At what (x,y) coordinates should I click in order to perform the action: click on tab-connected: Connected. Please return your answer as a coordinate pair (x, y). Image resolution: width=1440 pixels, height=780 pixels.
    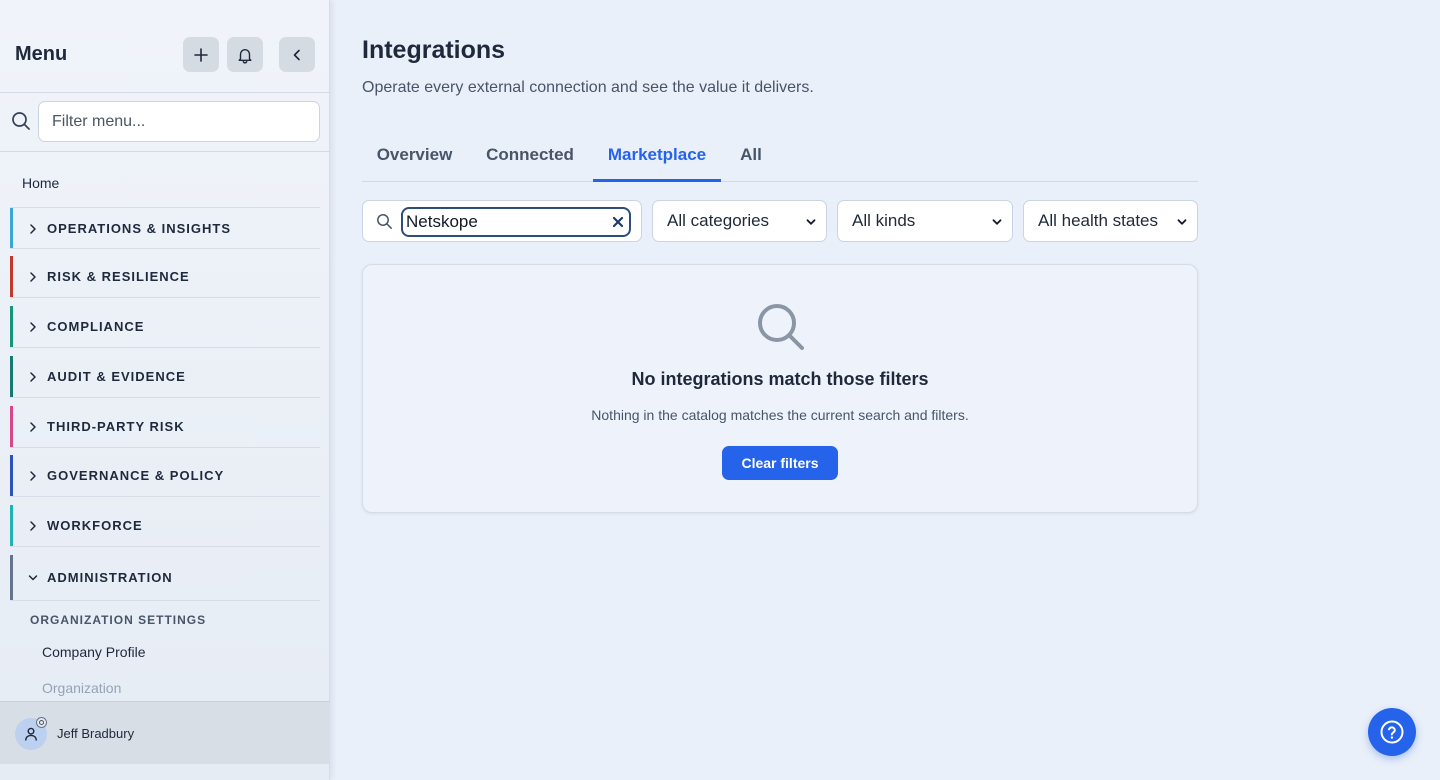
    Looking at the image, I should click on (530, 157).